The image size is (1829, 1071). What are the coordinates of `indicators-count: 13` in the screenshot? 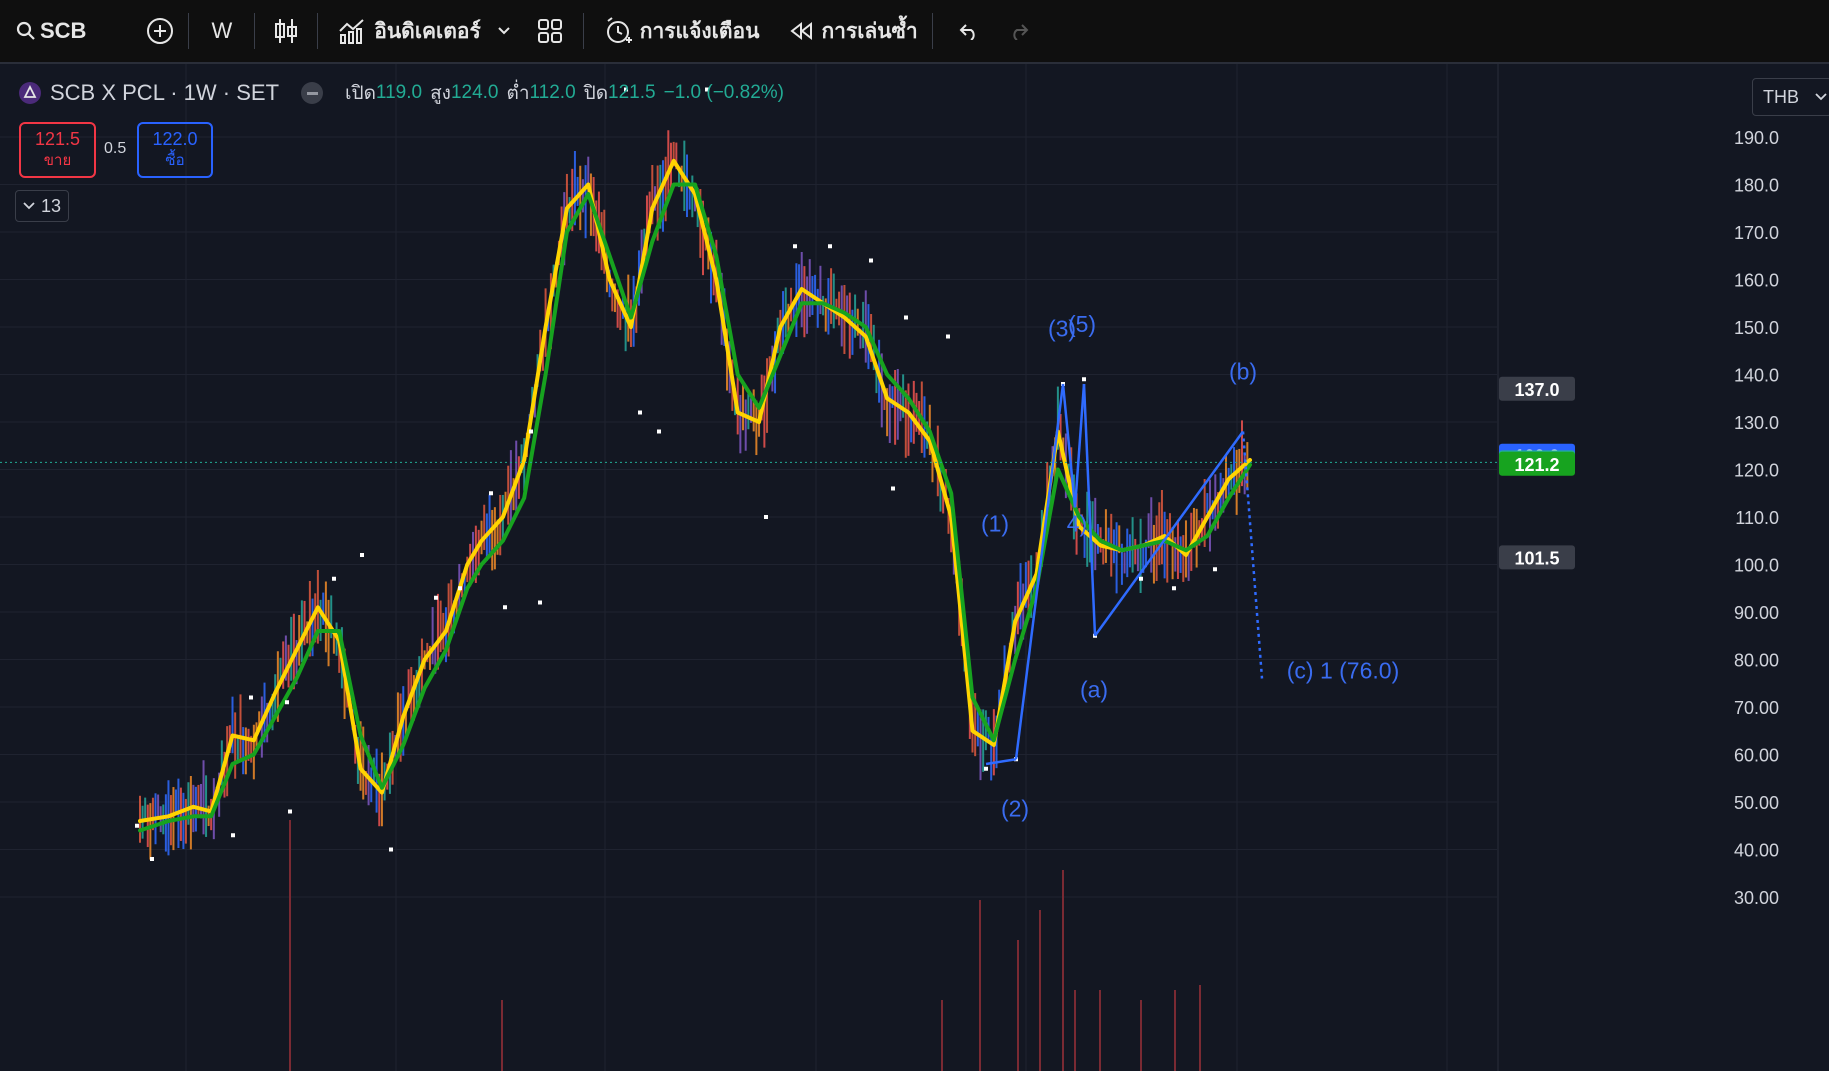 It's located at (51, 205).